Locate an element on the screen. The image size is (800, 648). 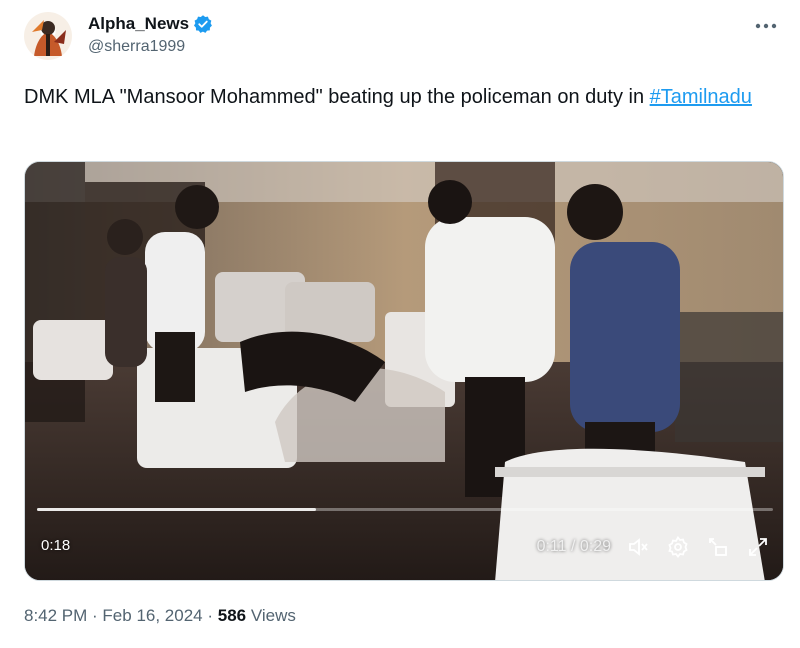
user-handle: @sherra1999 is located at coordinates (136, 47).